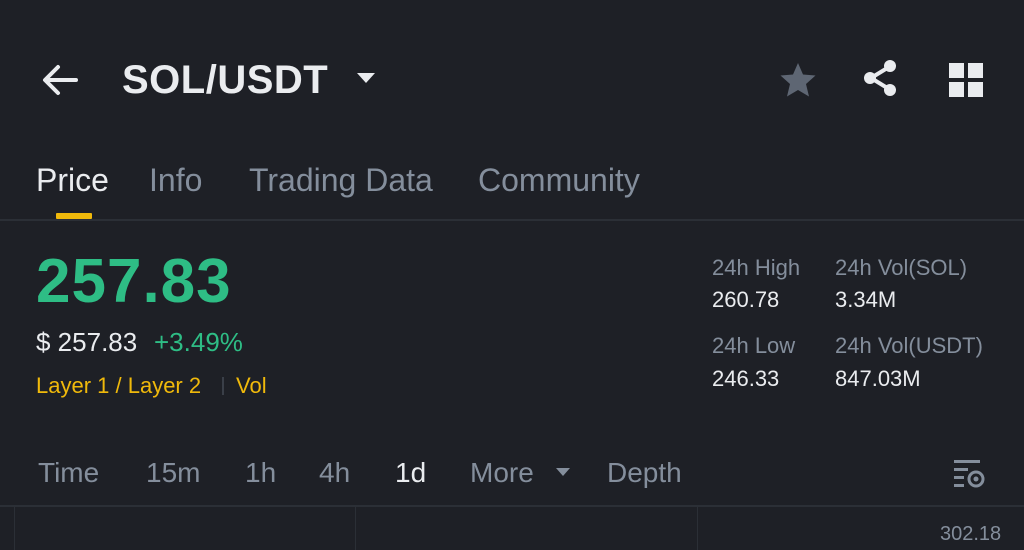 The width and height of the screenshot is (1024, 550). I want to click on price-change-percent: +3.49%, so click(198, 342).